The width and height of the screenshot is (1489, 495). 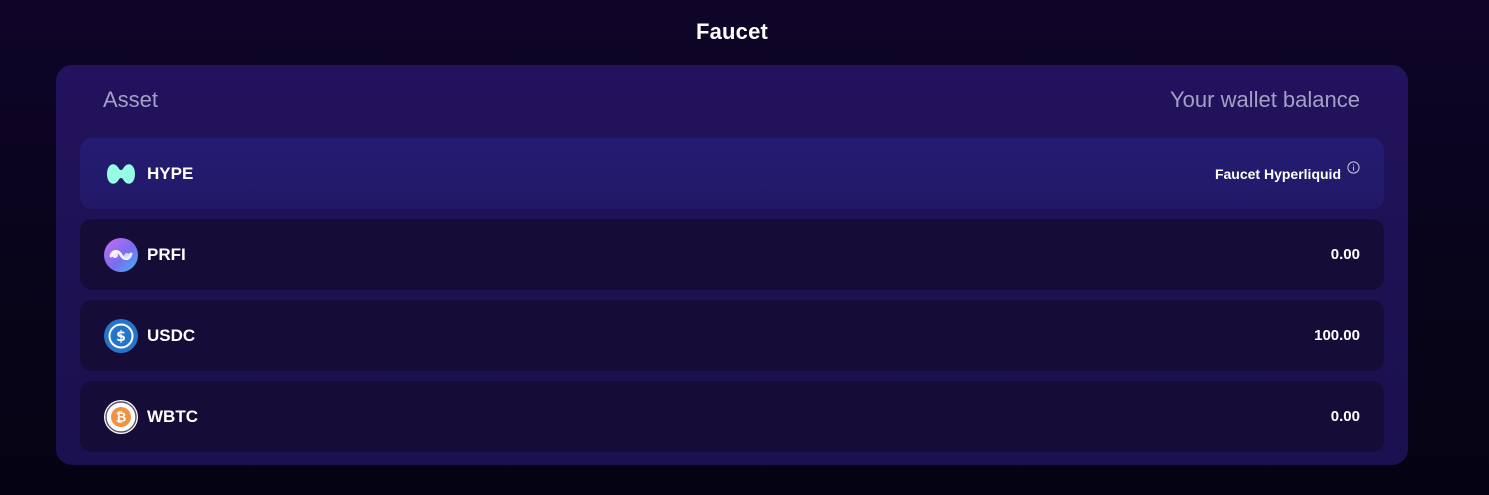 What do you see at coordinates (732, 254) in the screenshot?
I see `asset-row-prfi: PRFI 0.00` at bounding box center [732, 254].